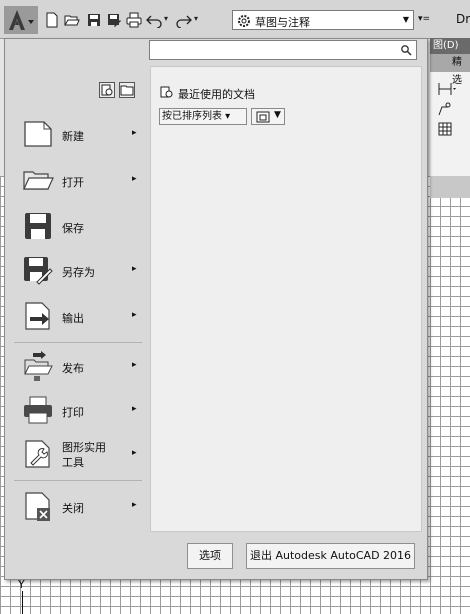  I want to click on leader-icon, so click(447, 109).